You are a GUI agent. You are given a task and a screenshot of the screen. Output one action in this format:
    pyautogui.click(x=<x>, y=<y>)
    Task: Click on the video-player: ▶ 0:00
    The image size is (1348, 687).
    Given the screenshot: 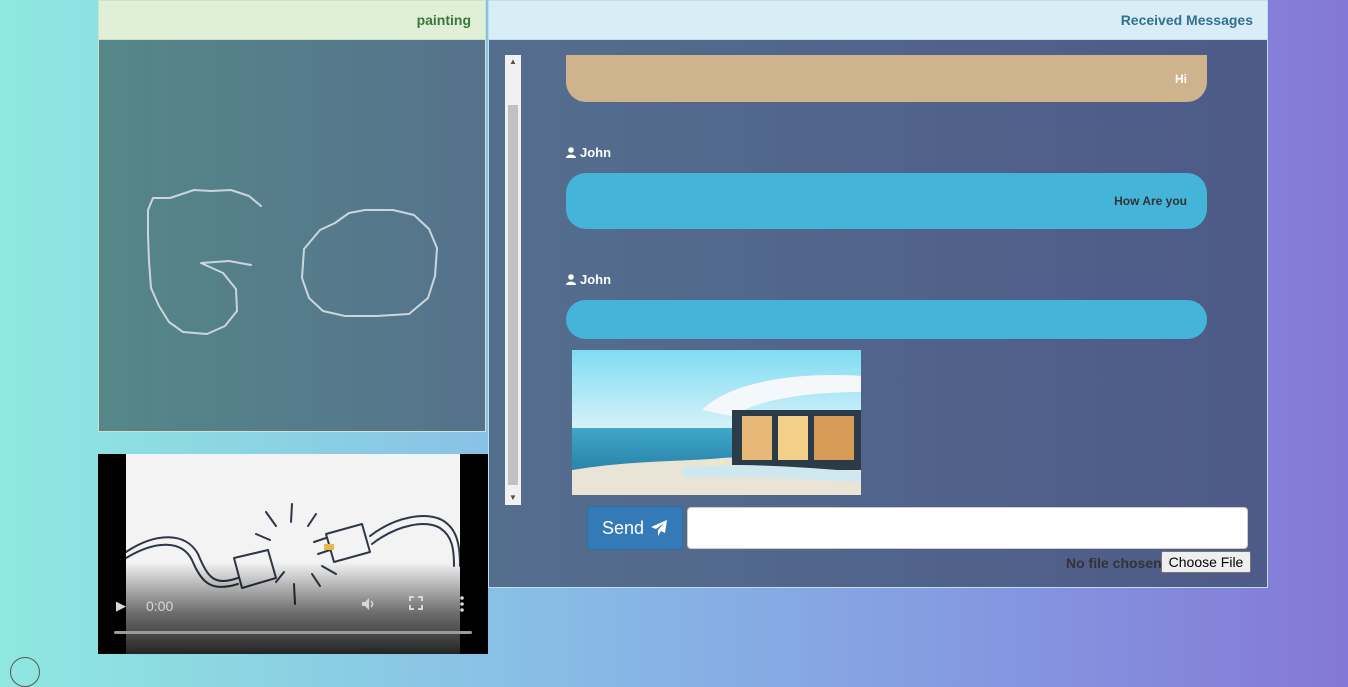 What is the action you would take?
    pyautogui.click(x=293, y=554)
    